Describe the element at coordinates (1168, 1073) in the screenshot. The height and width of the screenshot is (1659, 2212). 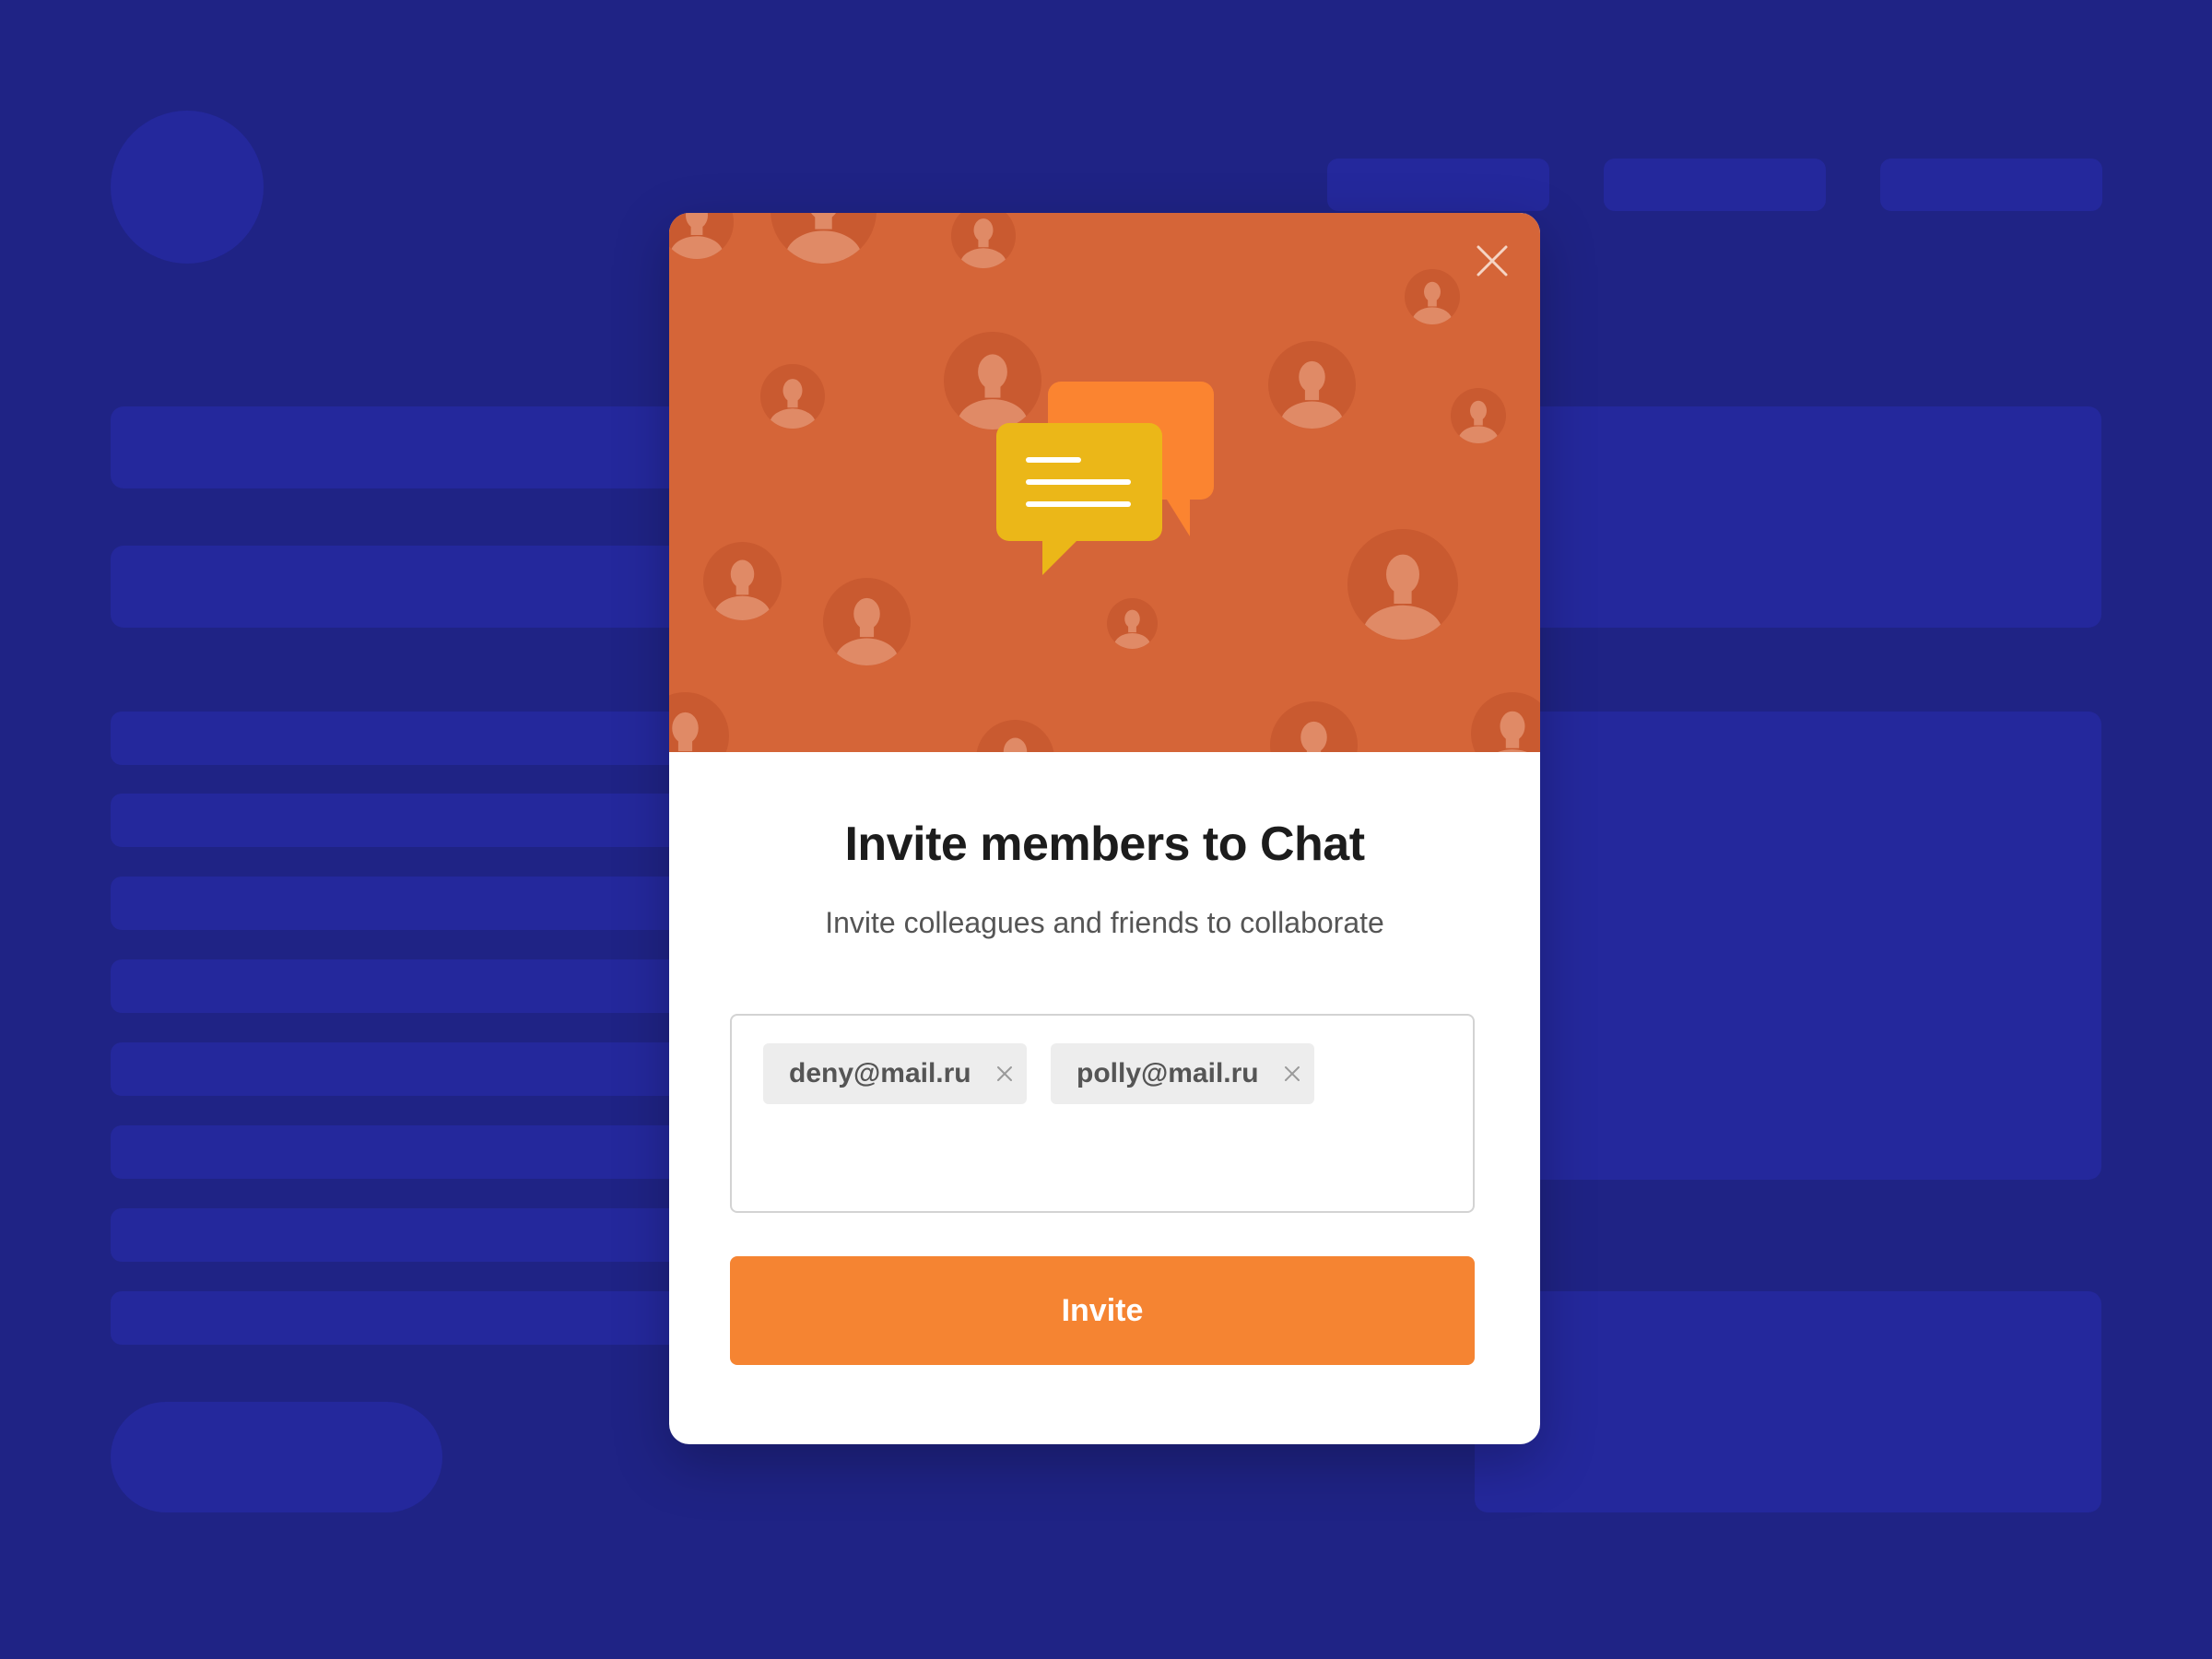
I see `email-chip-label: polly@mail.ru` at that location.